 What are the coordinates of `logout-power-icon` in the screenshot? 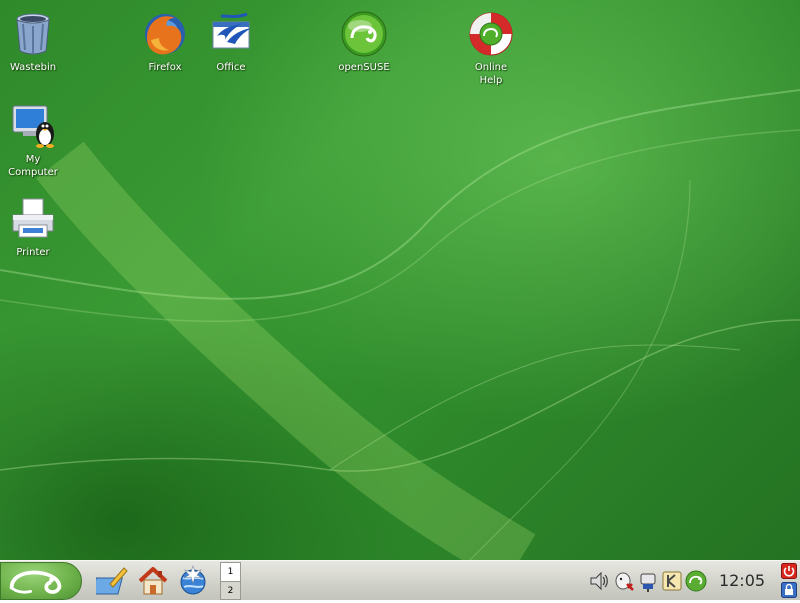 It's located at (789, 571).